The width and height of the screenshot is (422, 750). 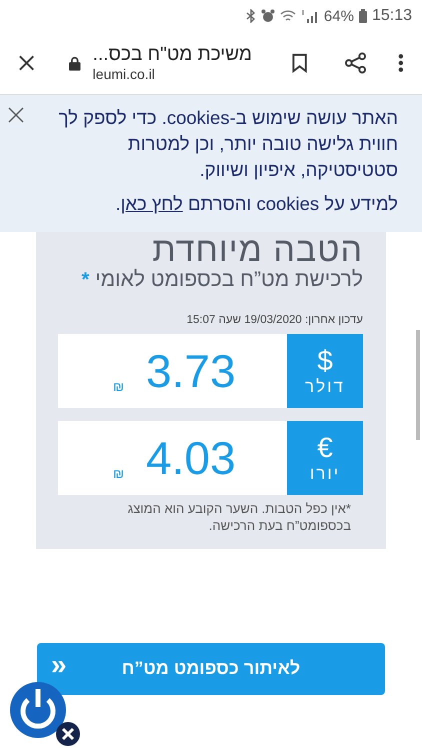 I want to click on menu-icon, so click(x=401, y=63).